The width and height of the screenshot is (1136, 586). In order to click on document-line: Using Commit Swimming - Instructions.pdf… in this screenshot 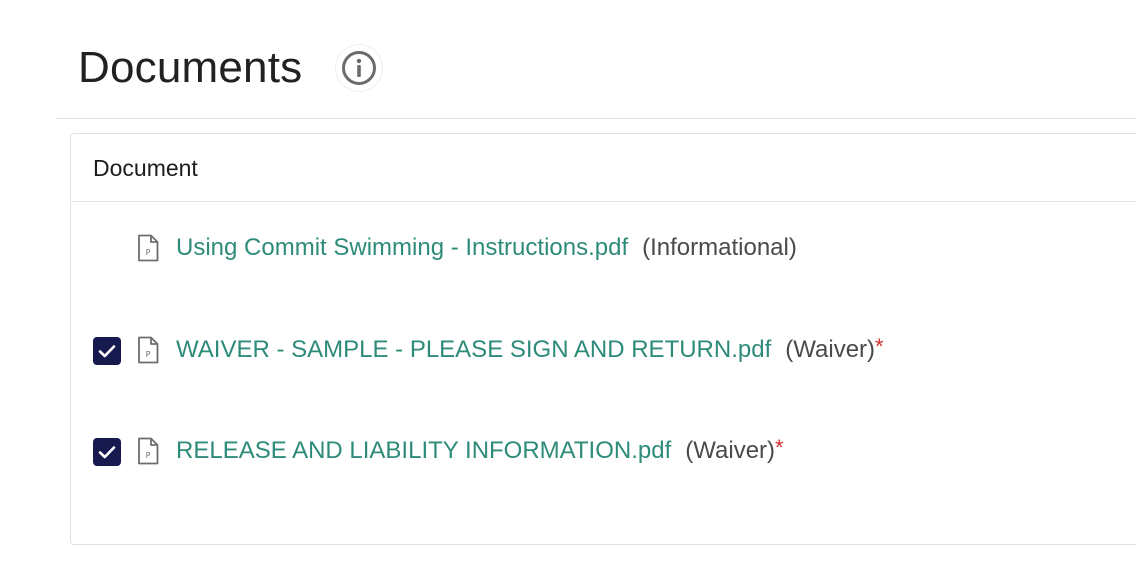, I will do `click(486, 248)`.